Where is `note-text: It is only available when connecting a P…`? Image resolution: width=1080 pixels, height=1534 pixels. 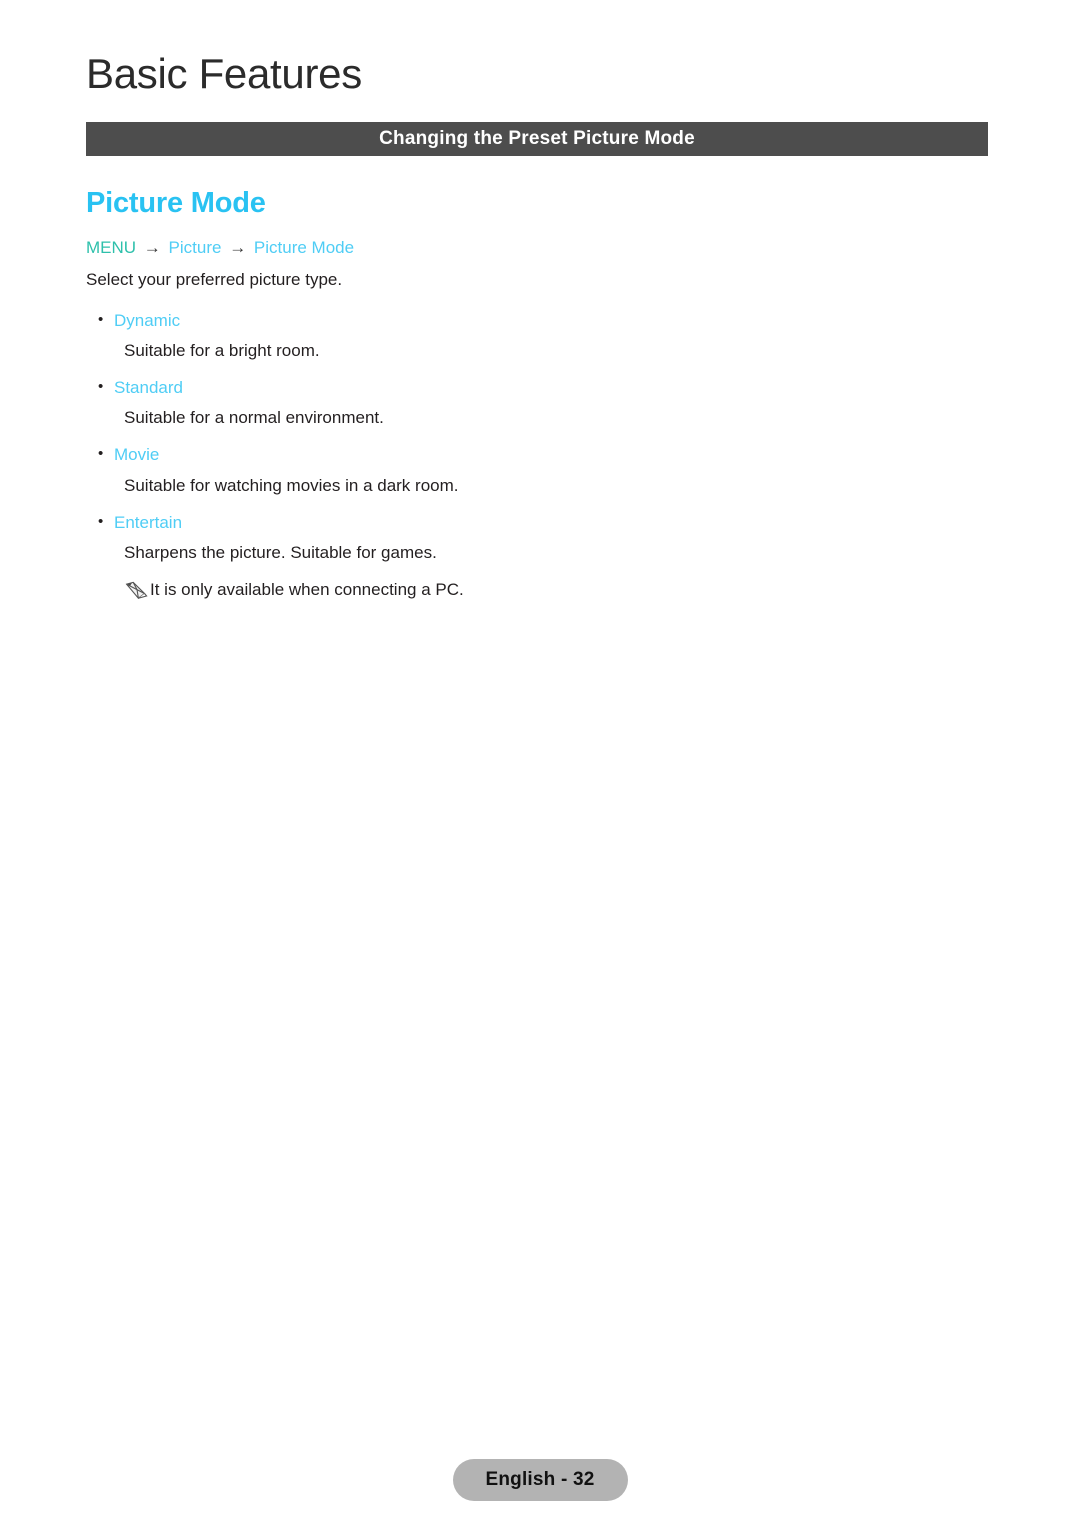
note-text: It is only available when connecting a P… is located at coordinates (307, 590).